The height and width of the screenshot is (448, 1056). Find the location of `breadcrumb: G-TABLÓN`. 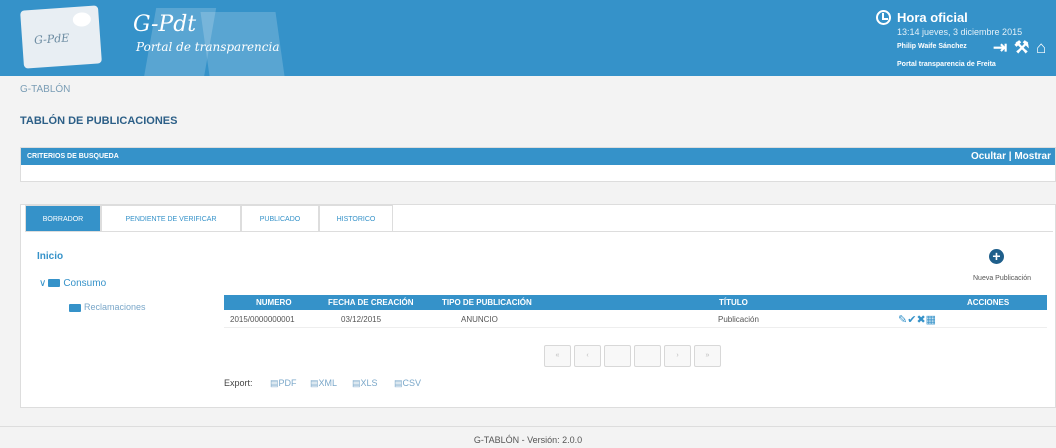

breadcrumb: G-TABLÓN is located at coordinates (45, 89).